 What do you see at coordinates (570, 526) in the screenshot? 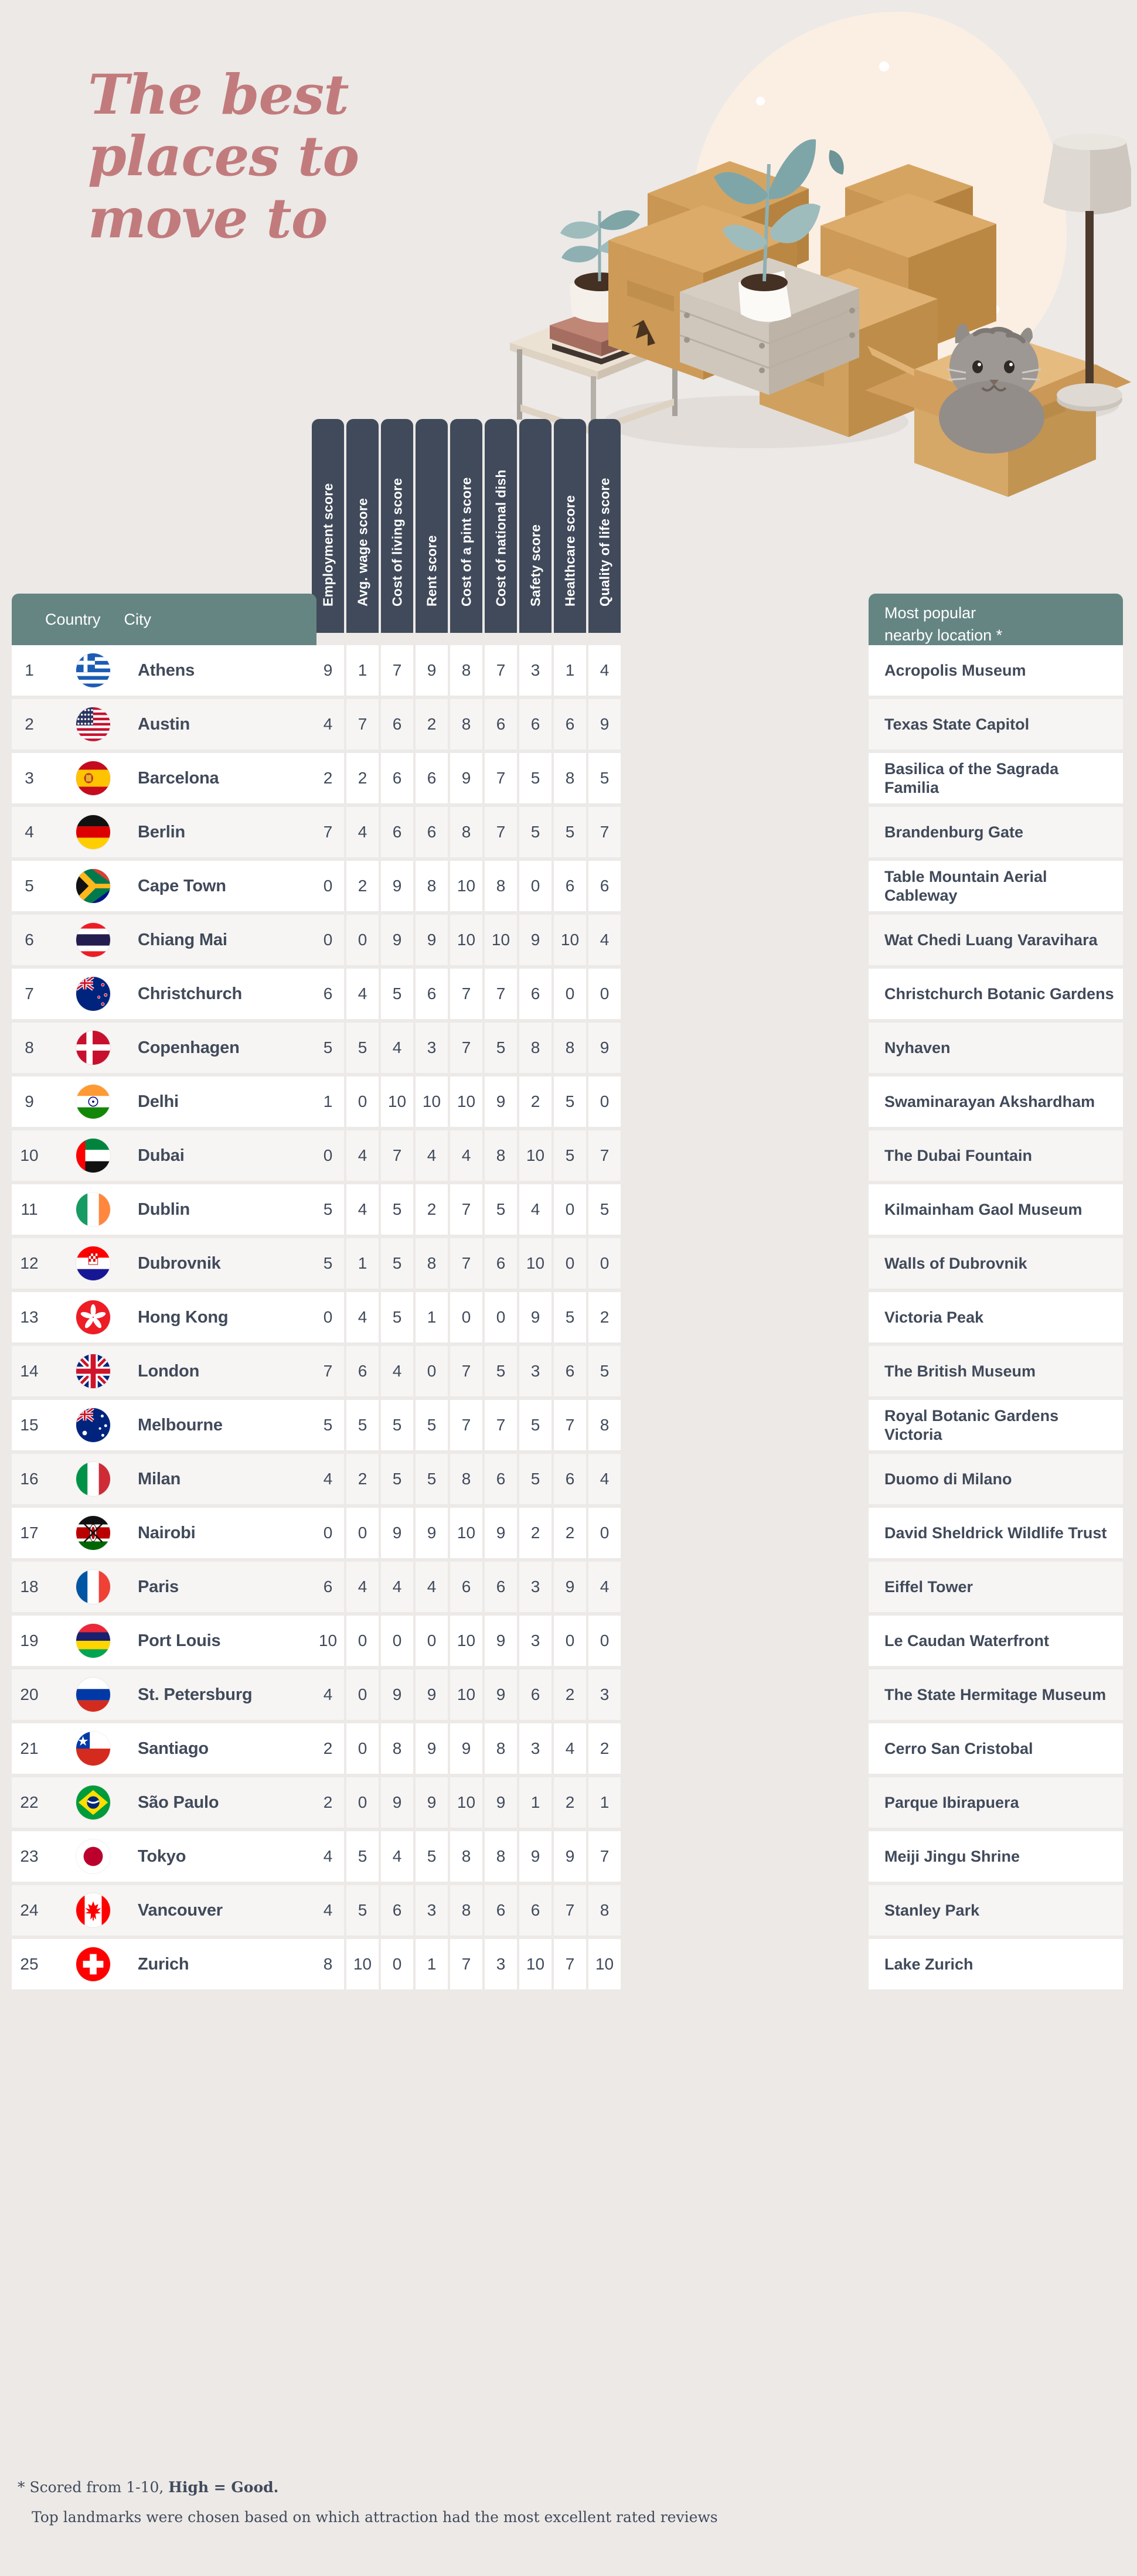
I see `score-header-7: Healthcare score` at bounding box center [570, 526].